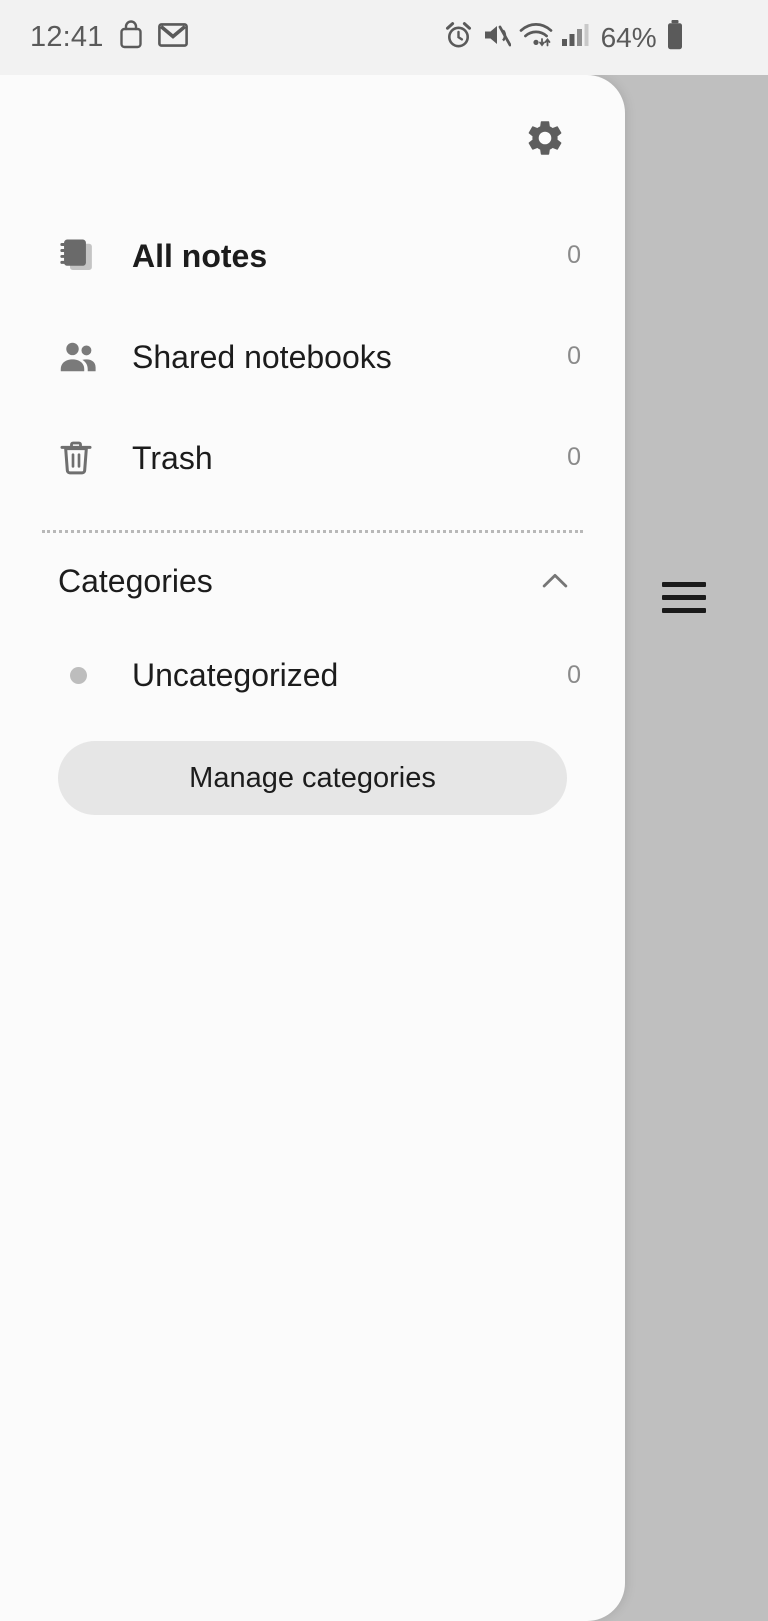 This screenshot has height=1621, width=768. I want to click on status-bar-right: 64%, so click(564, 37).